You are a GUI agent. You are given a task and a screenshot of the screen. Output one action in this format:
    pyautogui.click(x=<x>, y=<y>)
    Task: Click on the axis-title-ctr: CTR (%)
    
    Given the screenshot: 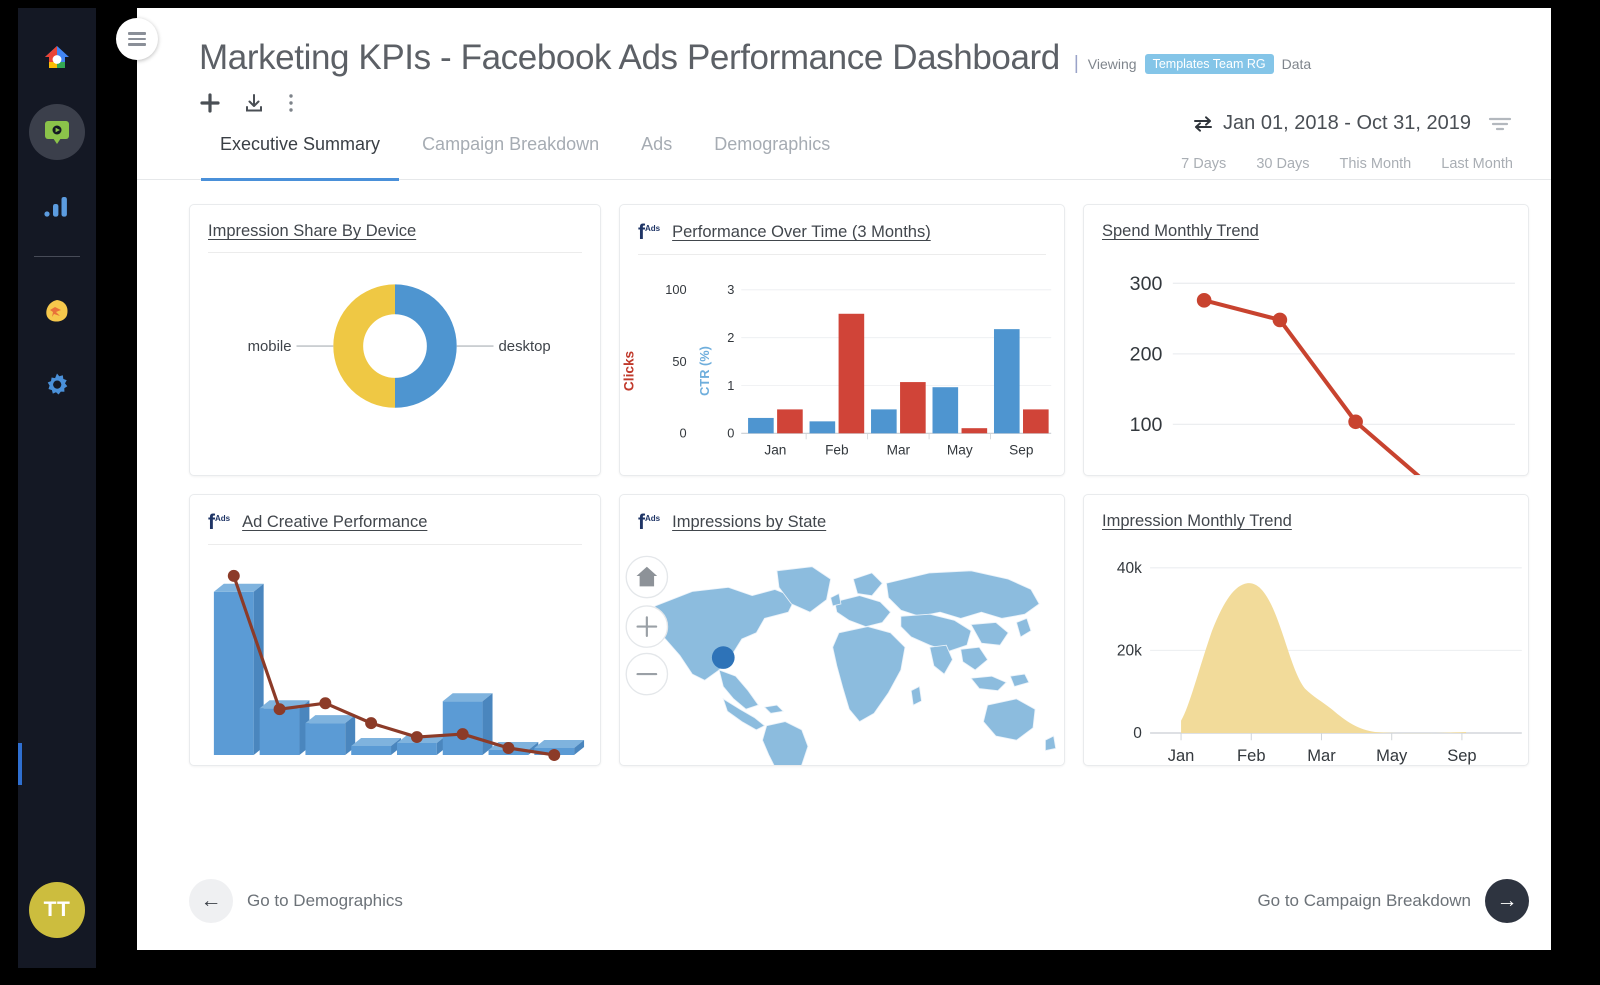 What is the action you would take?
    pyautogui.click(x=704, y=371)
    